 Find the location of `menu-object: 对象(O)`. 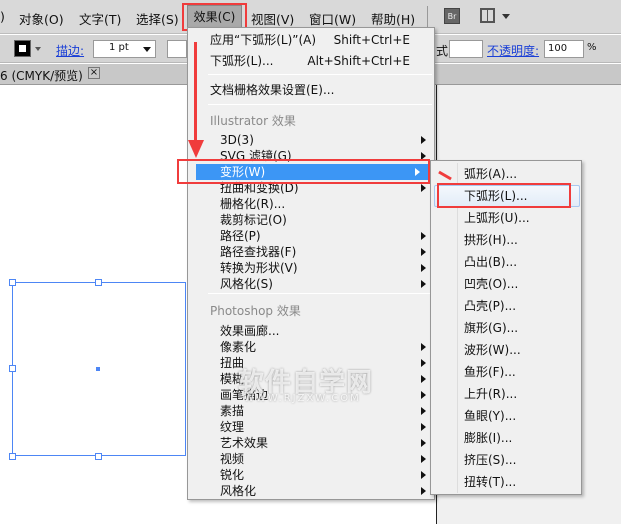

menu-object: 对象(O) is located at coordinates (41, 18).